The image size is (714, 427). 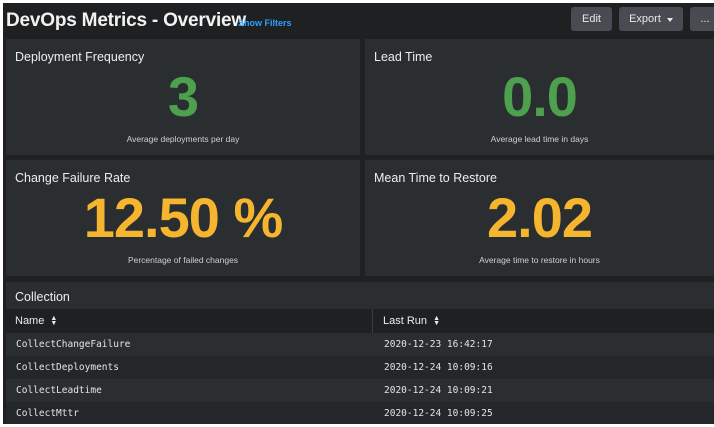 What do you see at coordinates (372, 321) in the screenshot?
I see `column-divider` at bounding box center [372, 321].